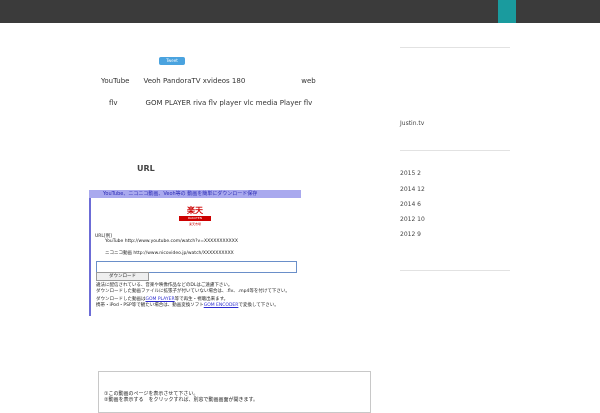 This screenshot has height=413, width=600. I want to click on note-encoder-suffix: で変換して下さい。, so click(258, 305).